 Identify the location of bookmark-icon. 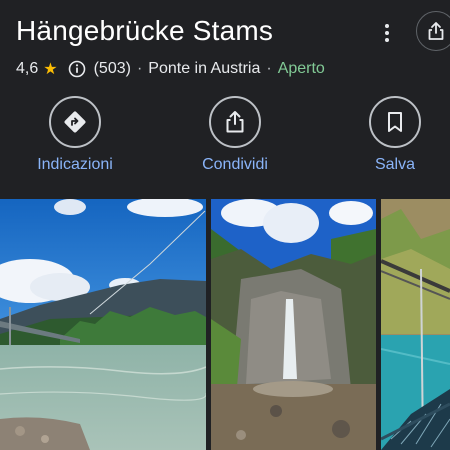
(395, 122).